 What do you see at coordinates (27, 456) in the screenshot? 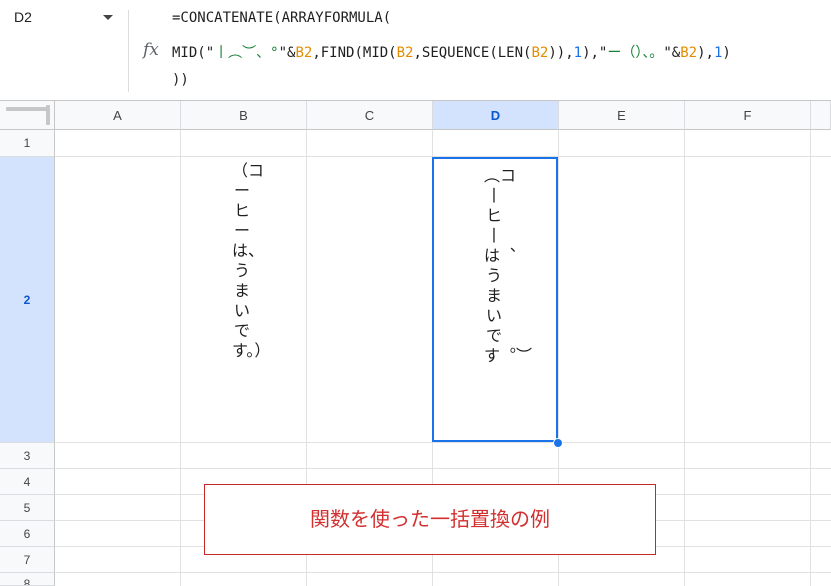
I see `row-header-3: 3` at bounding box center [27, 456].